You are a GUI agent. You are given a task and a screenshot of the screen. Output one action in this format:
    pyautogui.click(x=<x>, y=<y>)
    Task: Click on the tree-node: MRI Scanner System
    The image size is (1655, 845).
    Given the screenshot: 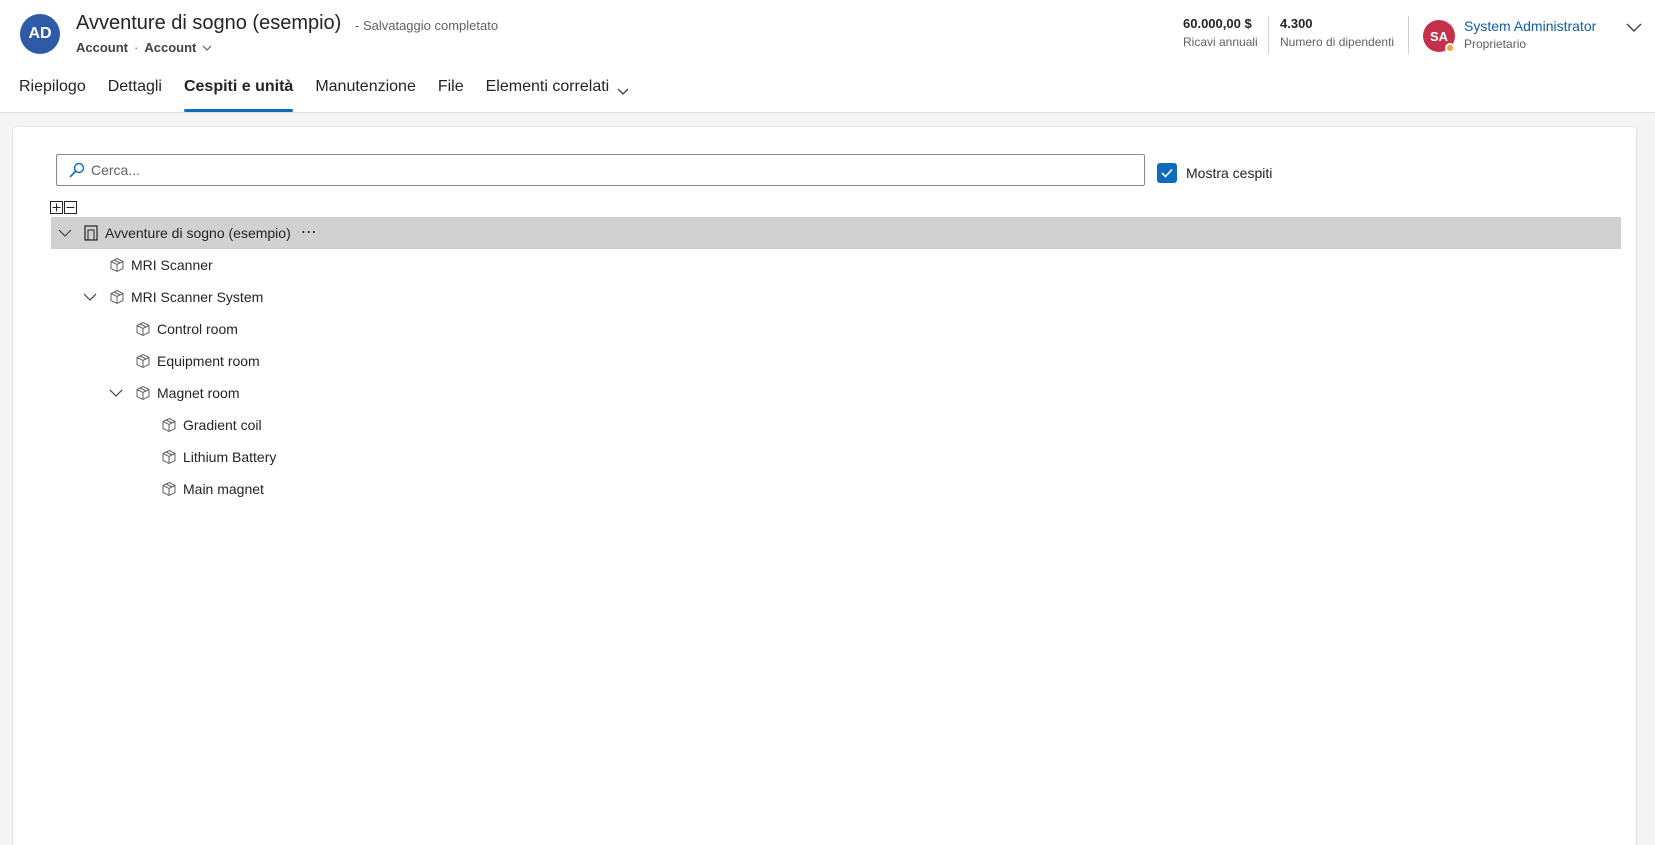 What is the action you would take?
    pyautogui.click(x=172, y=297)
    